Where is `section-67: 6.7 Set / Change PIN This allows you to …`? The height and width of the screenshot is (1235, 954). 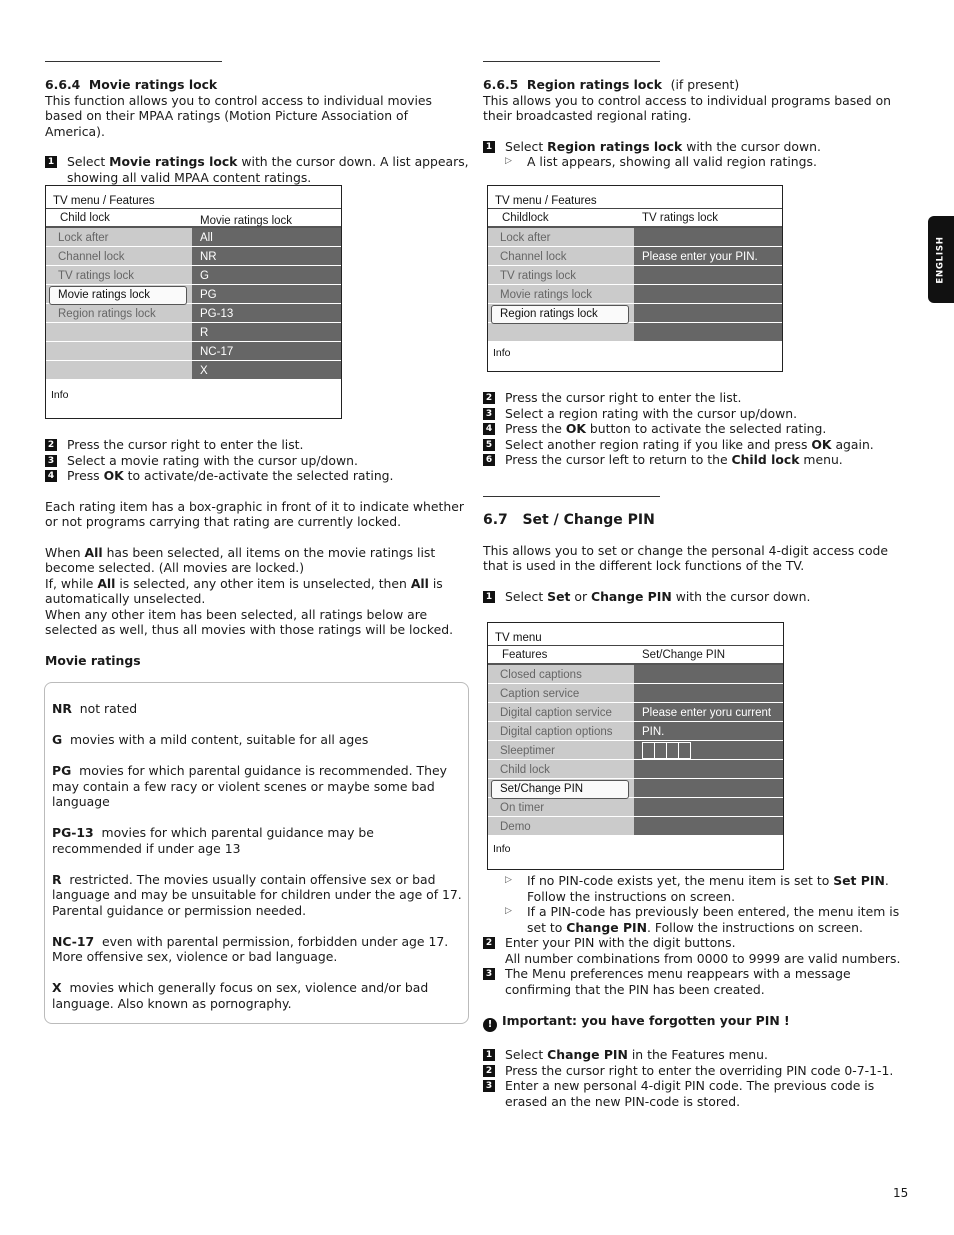
section-67: 6.7 Set / Change PIN This allows you to … is located at coordinates (693, 558).